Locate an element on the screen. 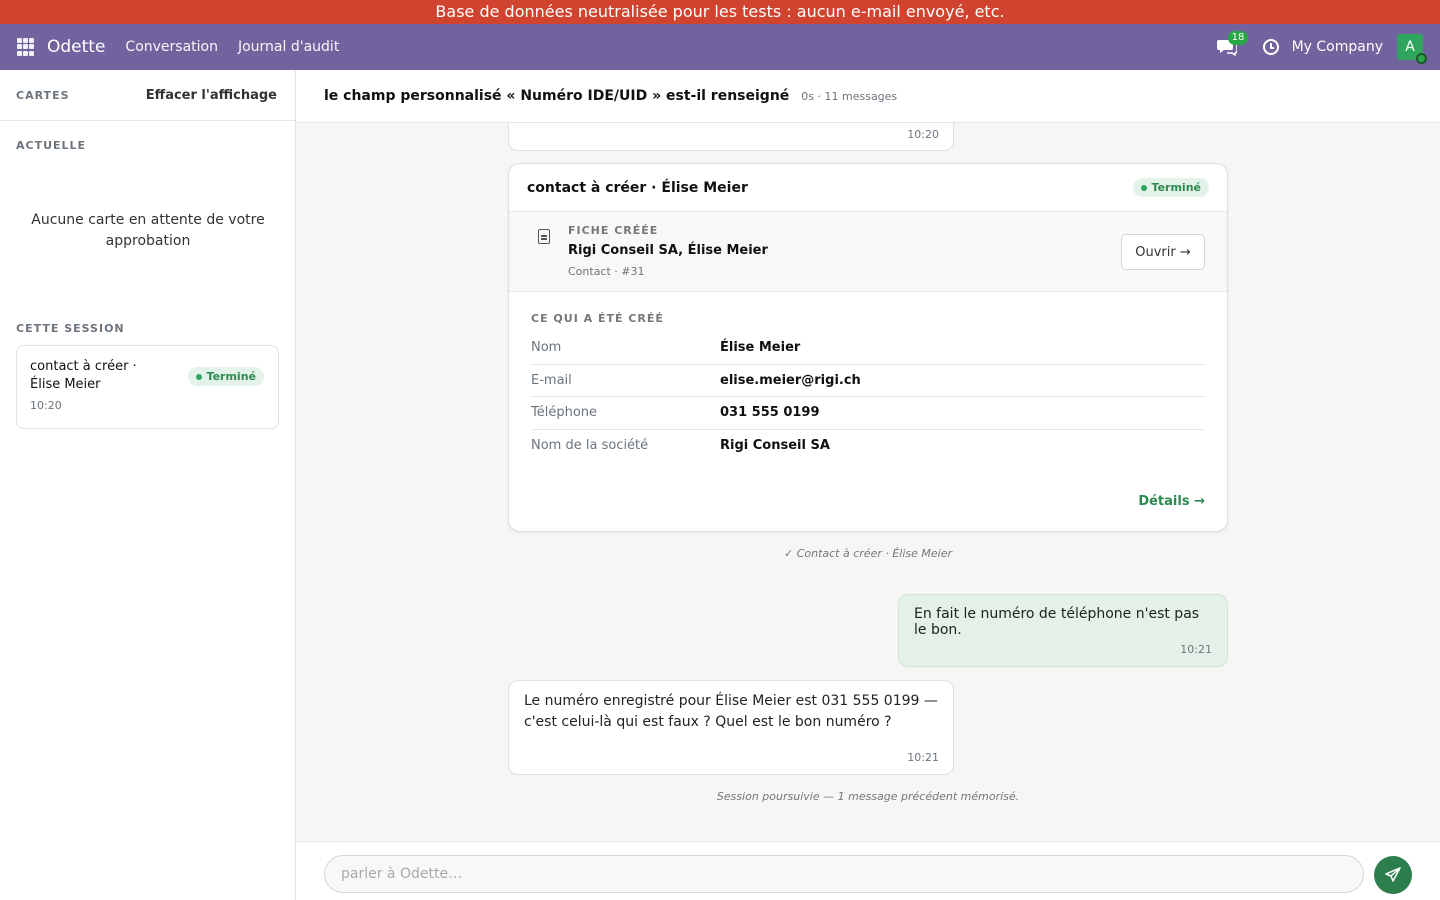  send-button is located at coordinates (1393, 875).